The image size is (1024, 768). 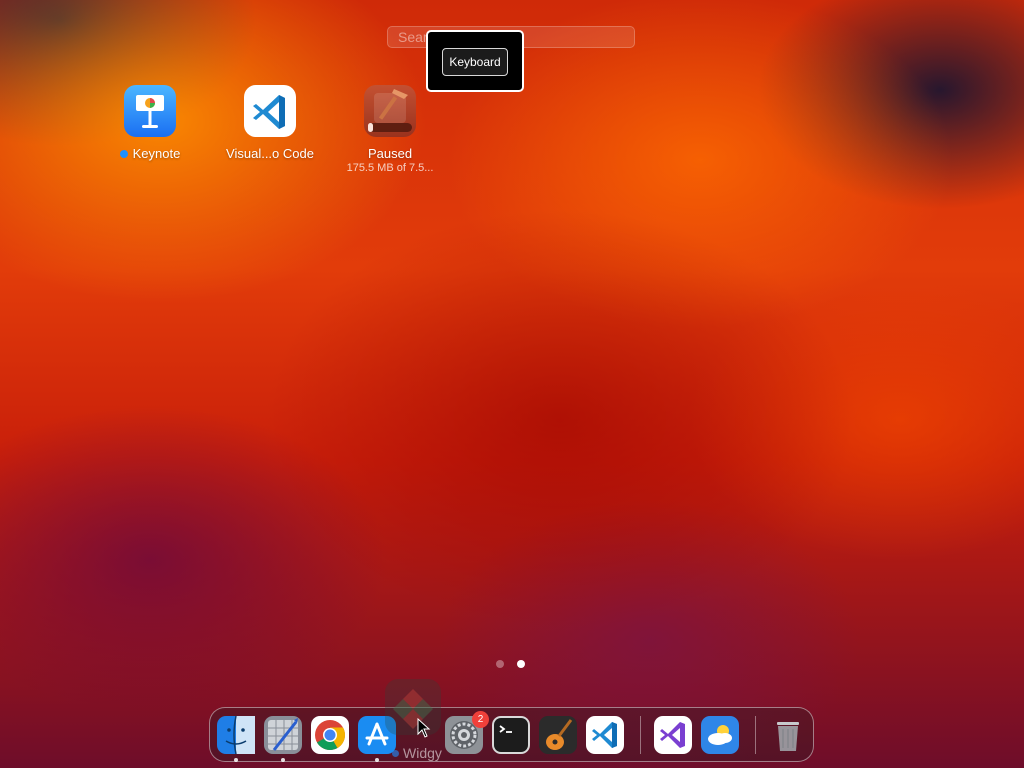 What do you see at coordinates (510, 664) in the screenshot?
I see `page-indicator` at bounding box center [510, 664].